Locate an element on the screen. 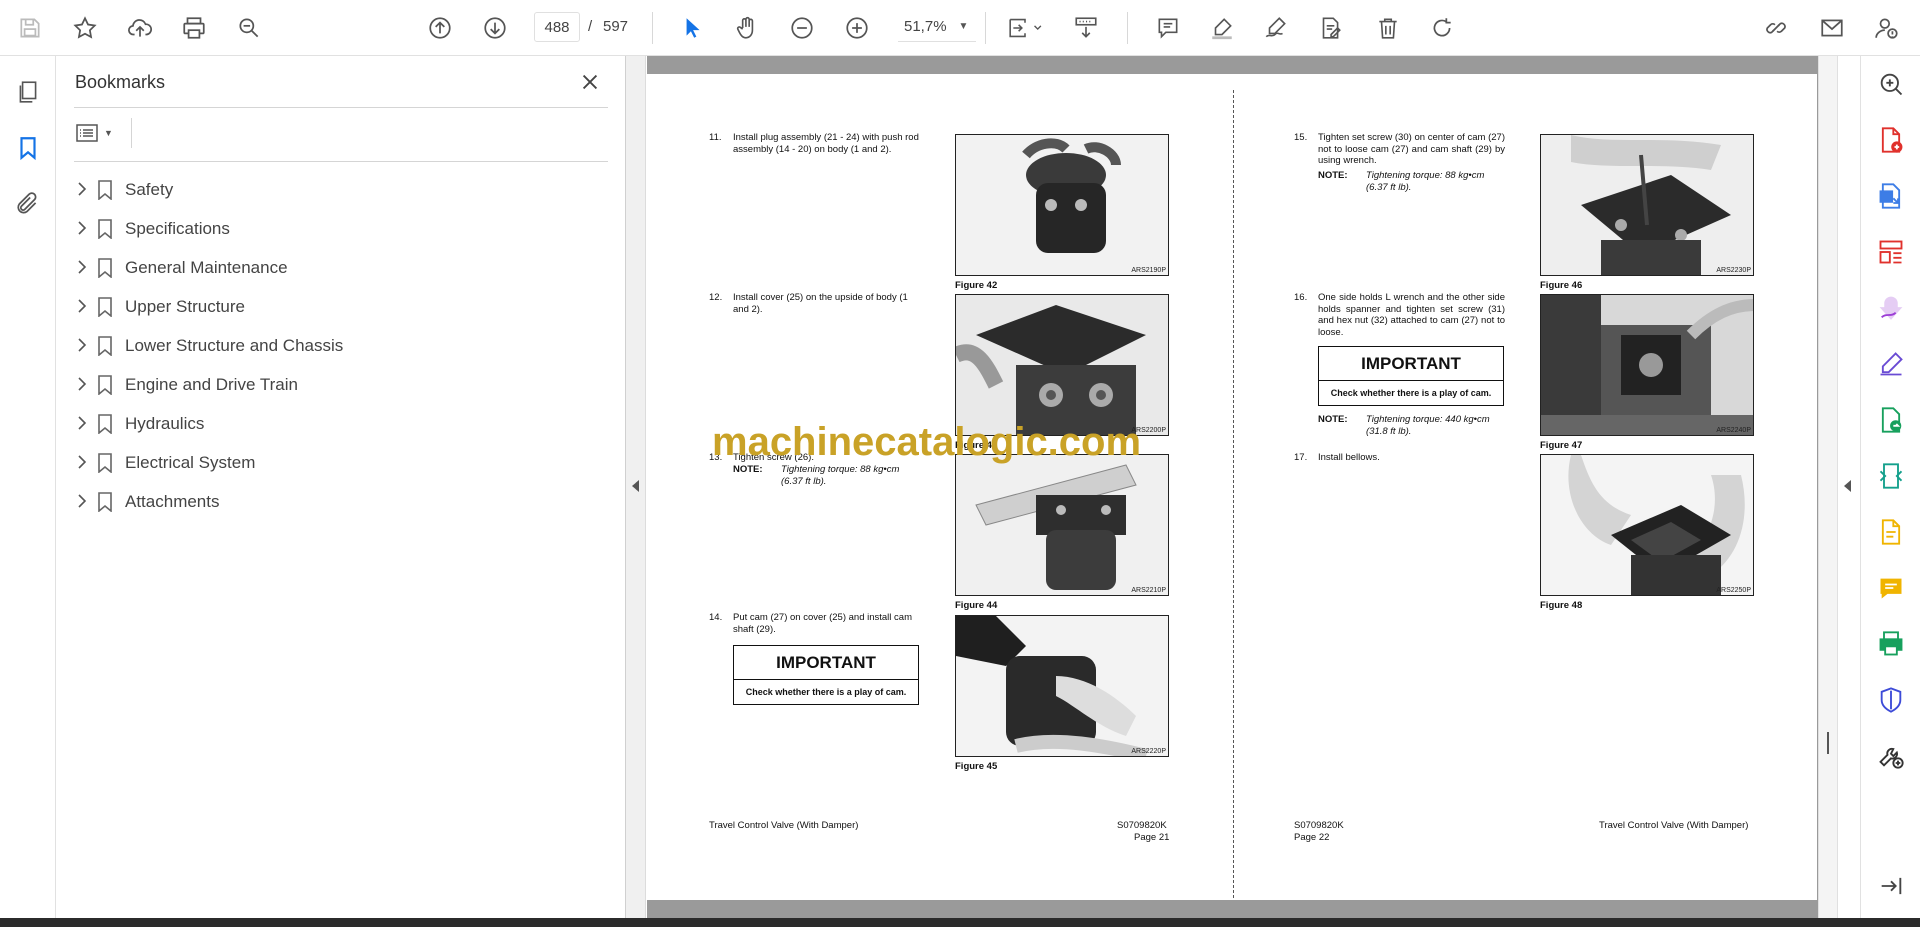 This screenshot has height=927, width=1920. expand-panel-icon is located at coordinates (1891, 886).